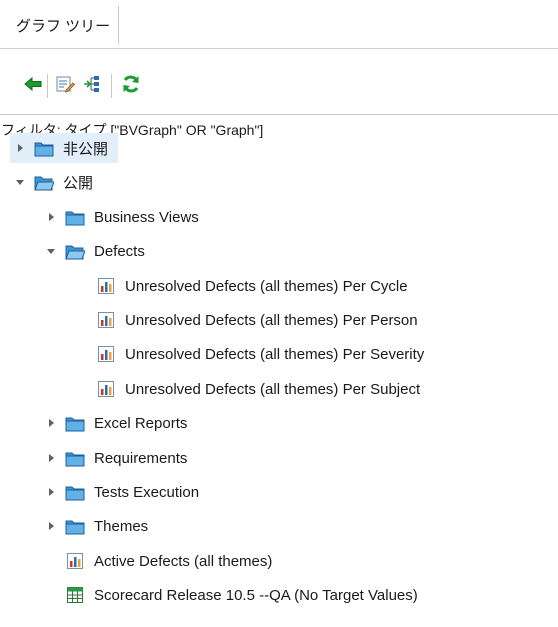 This screenshot has width=558, height=627. I want to click on tree-folder-item: 非公開, so click(64, 148).